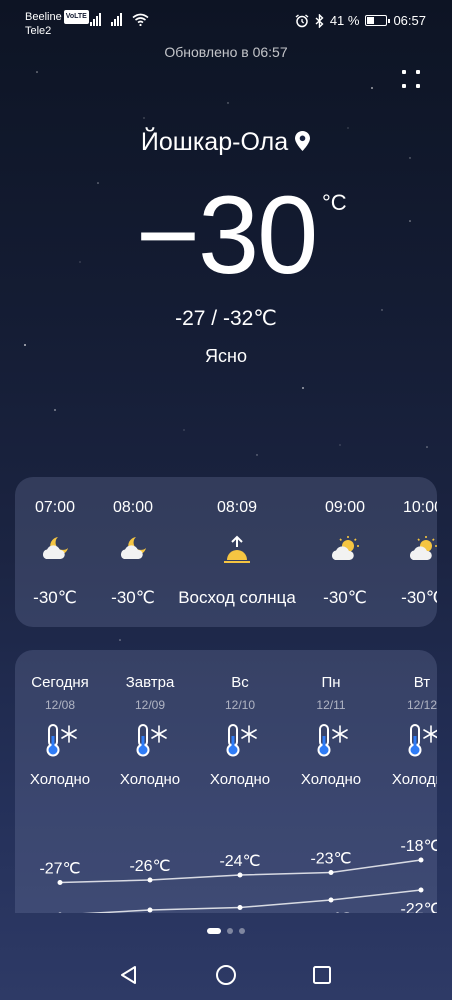 The width and height of the screenshot is (452, 1000). I want to click on high-temperature-label: -26℃, so click(149, 866).